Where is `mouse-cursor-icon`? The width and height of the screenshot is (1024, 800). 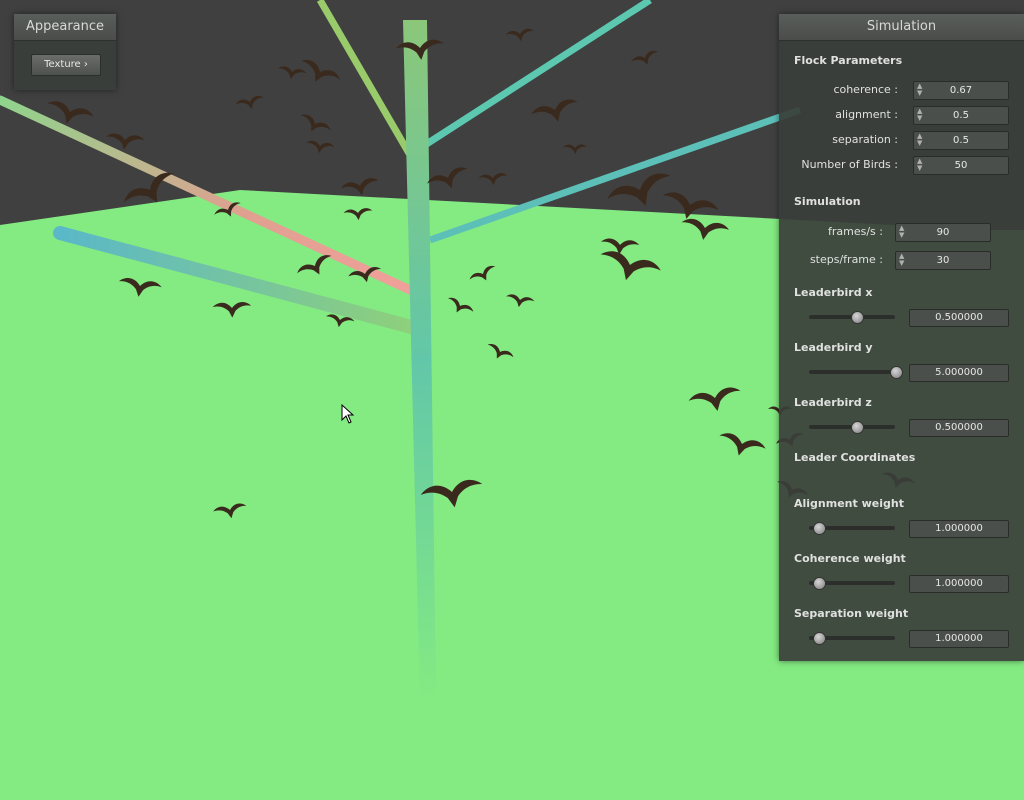
mouse-cursor-icon is located at coordinates (348, 414).